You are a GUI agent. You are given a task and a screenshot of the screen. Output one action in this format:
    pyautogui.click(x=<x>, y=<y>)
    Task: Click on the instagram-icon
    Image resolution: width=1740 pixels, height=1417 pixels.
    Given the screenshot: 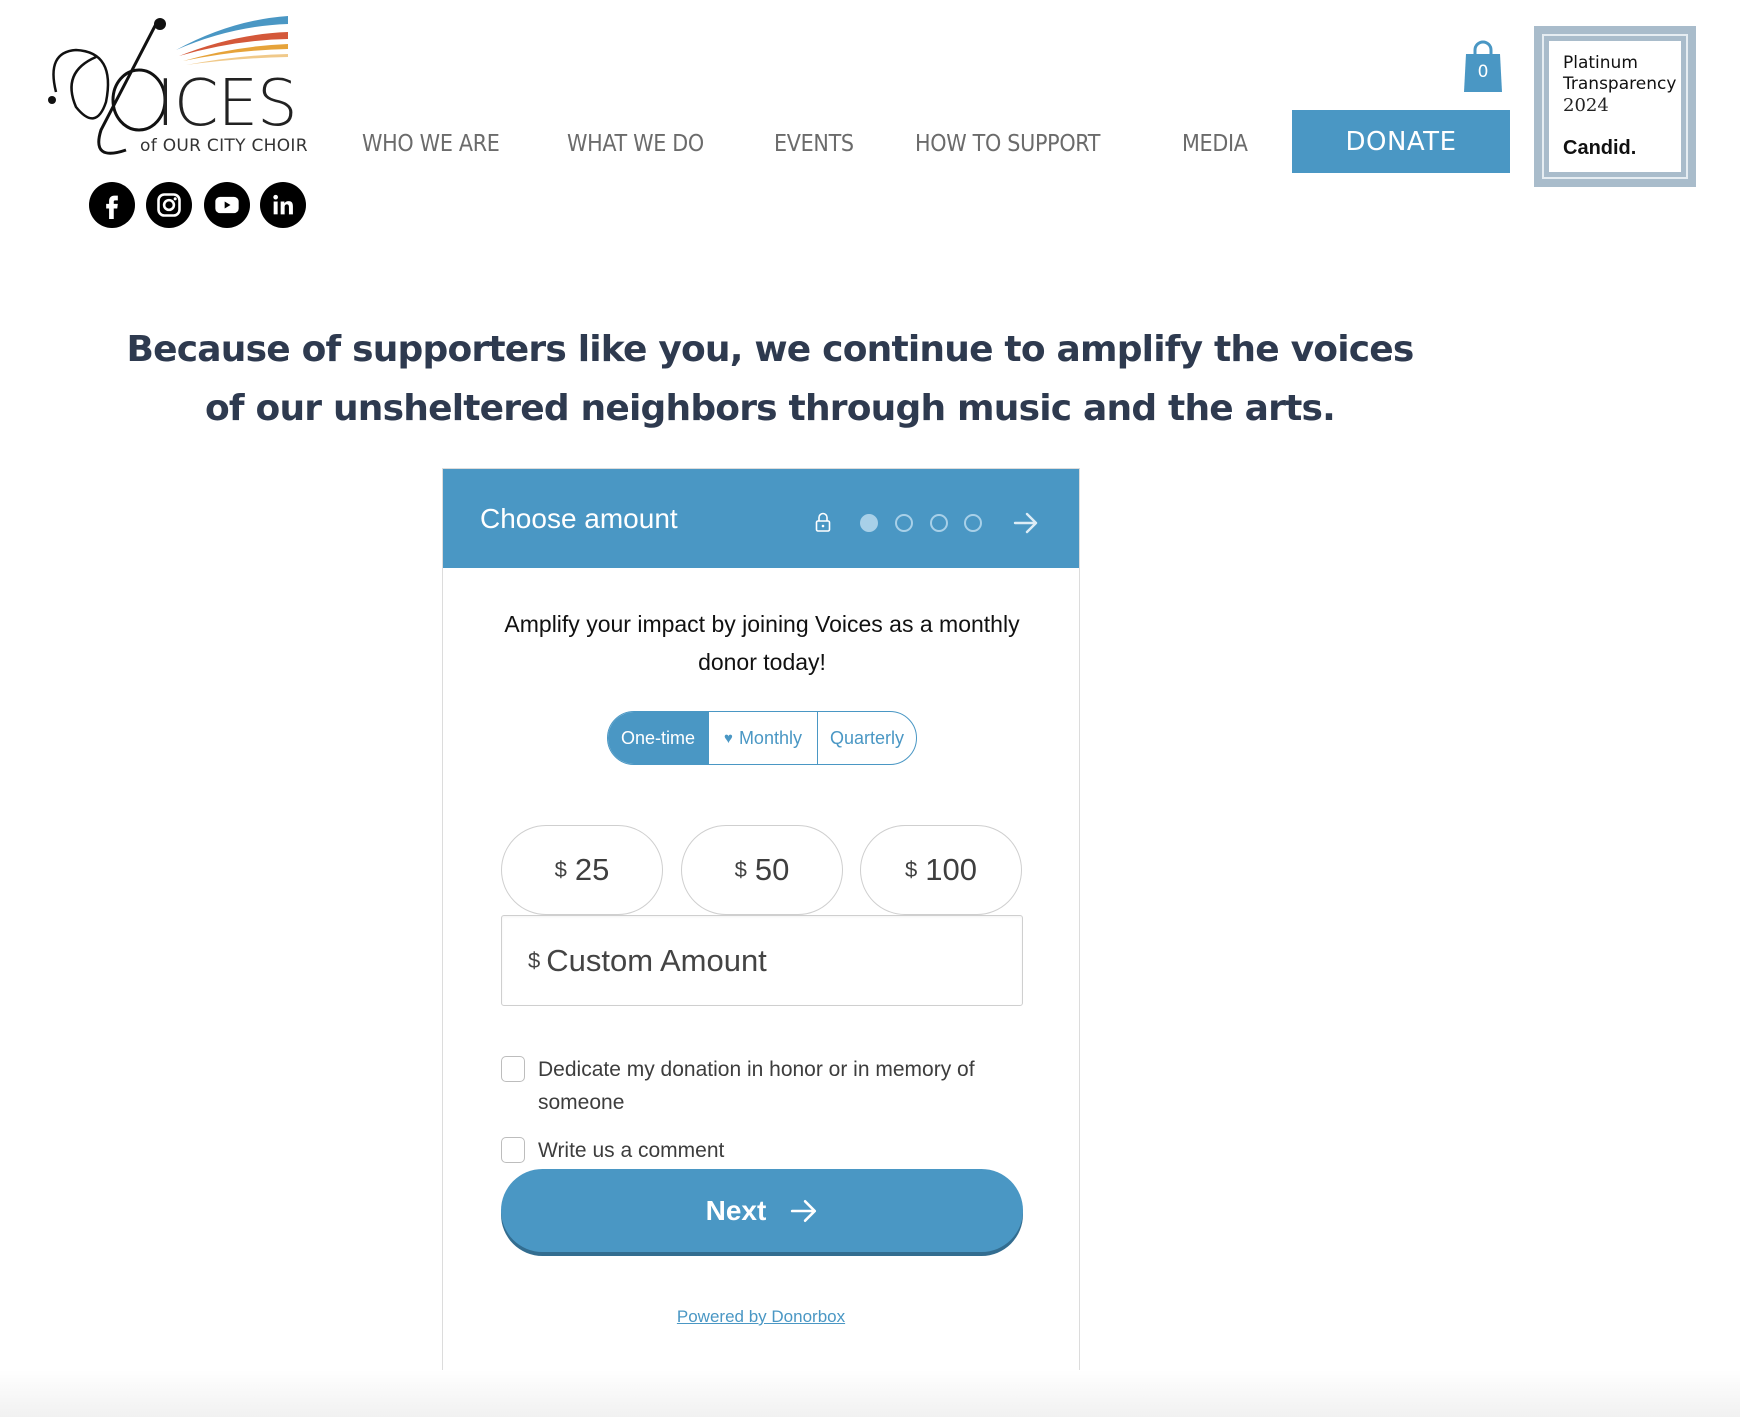 What is the action you would take?
    pyautogui.click(x=169, y=205)
    